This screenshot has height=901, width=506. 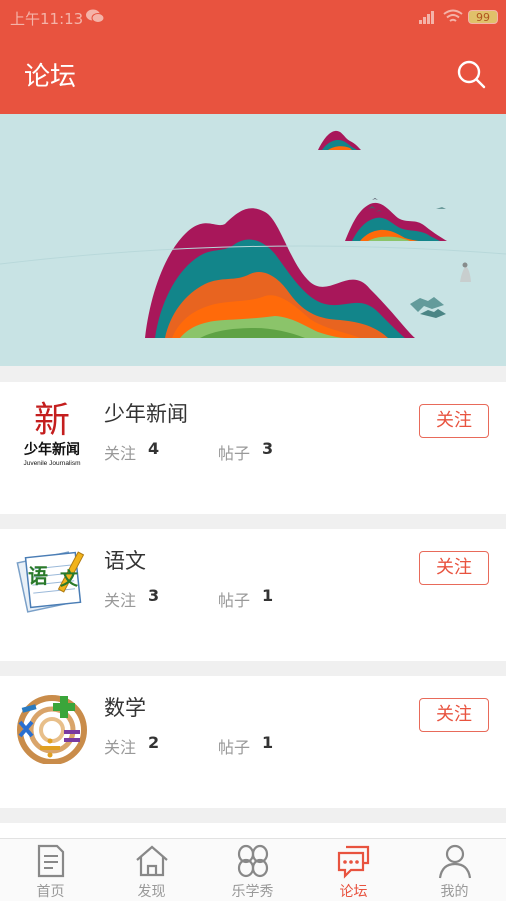 I want to click on chinese-book-logo: 语 文, so click(x=50, y=582).